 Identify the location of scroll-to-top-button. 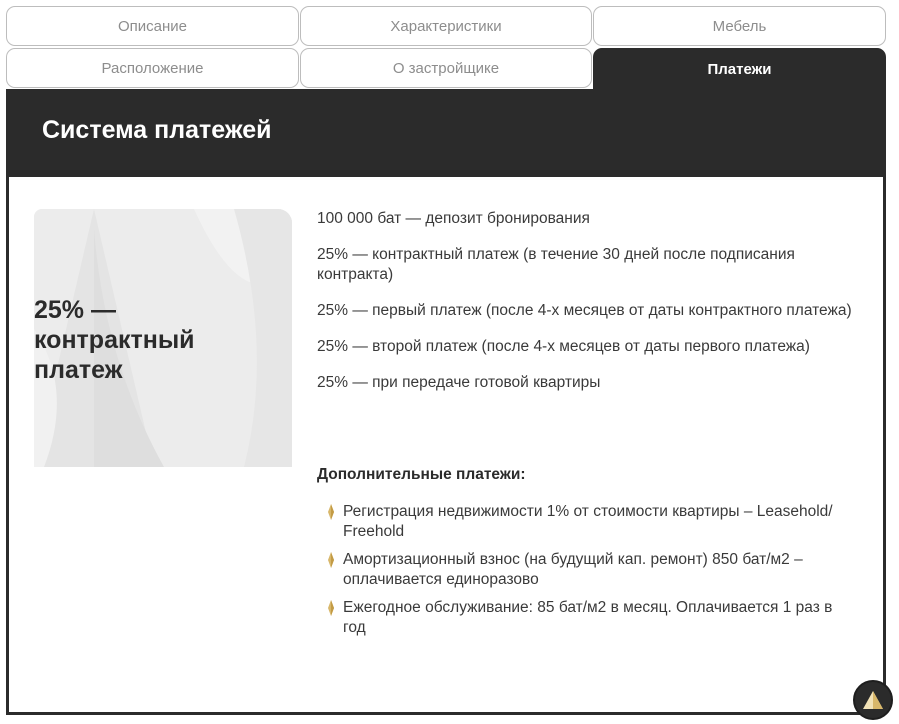
(873, 700).